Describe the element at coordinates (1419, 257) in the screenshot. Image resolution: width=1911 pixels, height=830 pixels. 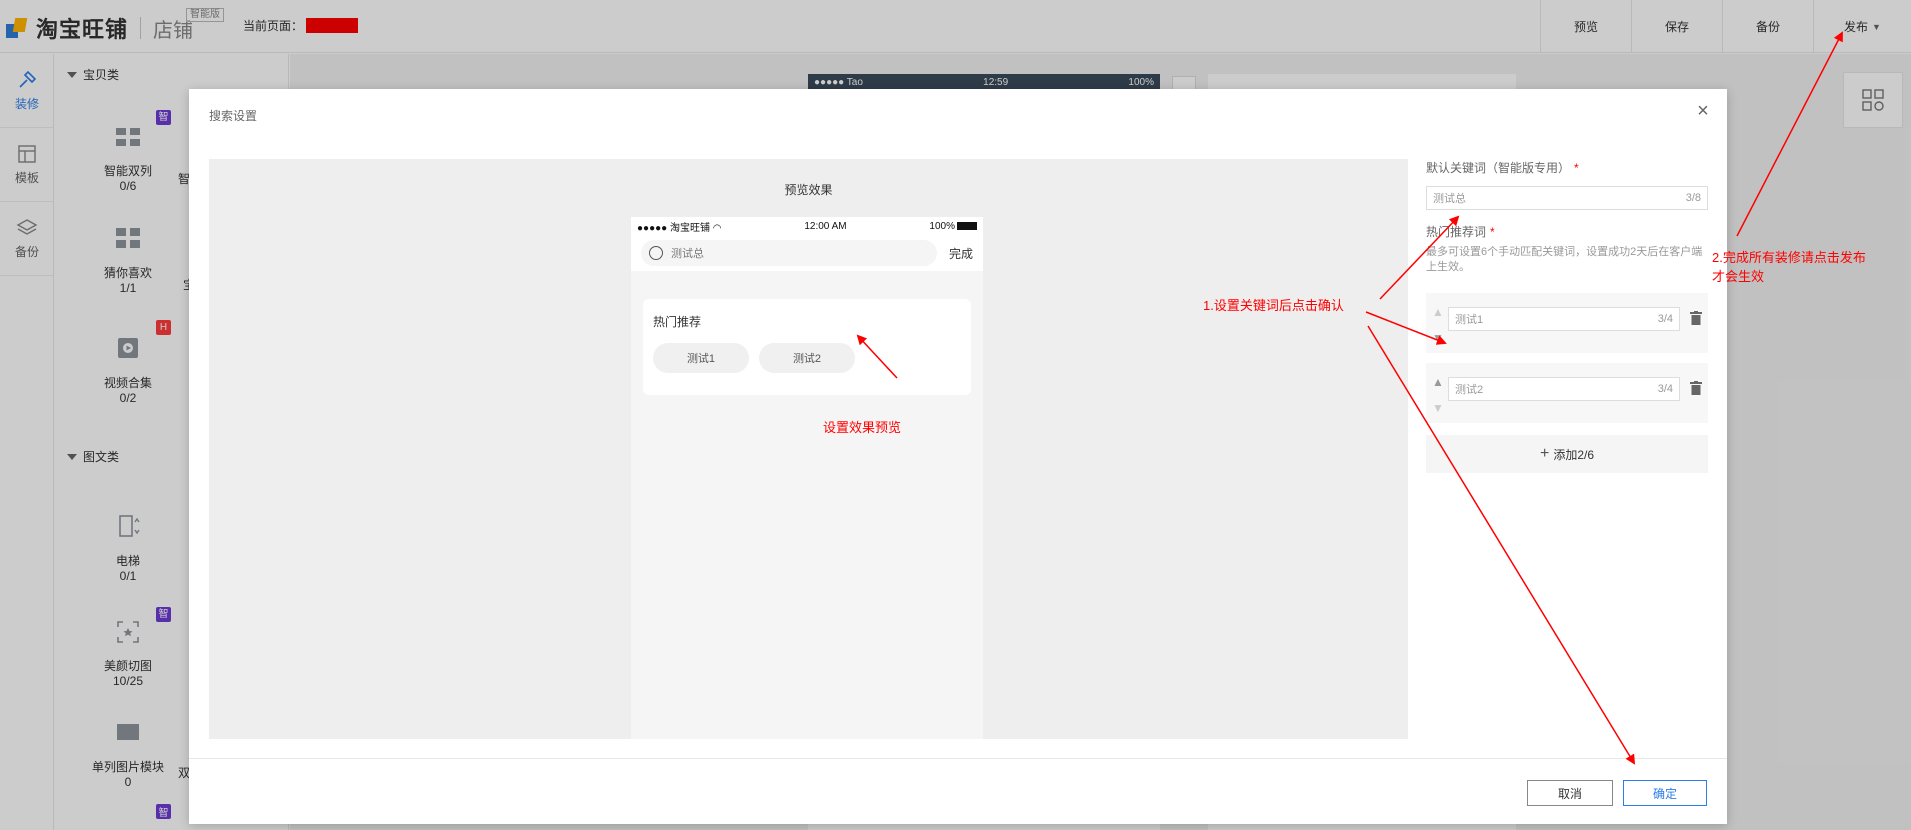
I see `arrow-to-default-keyword` at that location.